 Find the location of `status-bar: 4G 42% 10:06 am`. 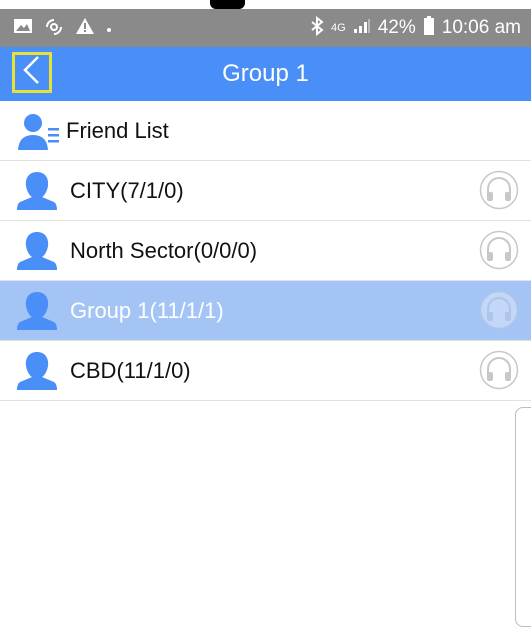

status-bar: 4G 42% 10:06 am is located at coordinates (265, 28).